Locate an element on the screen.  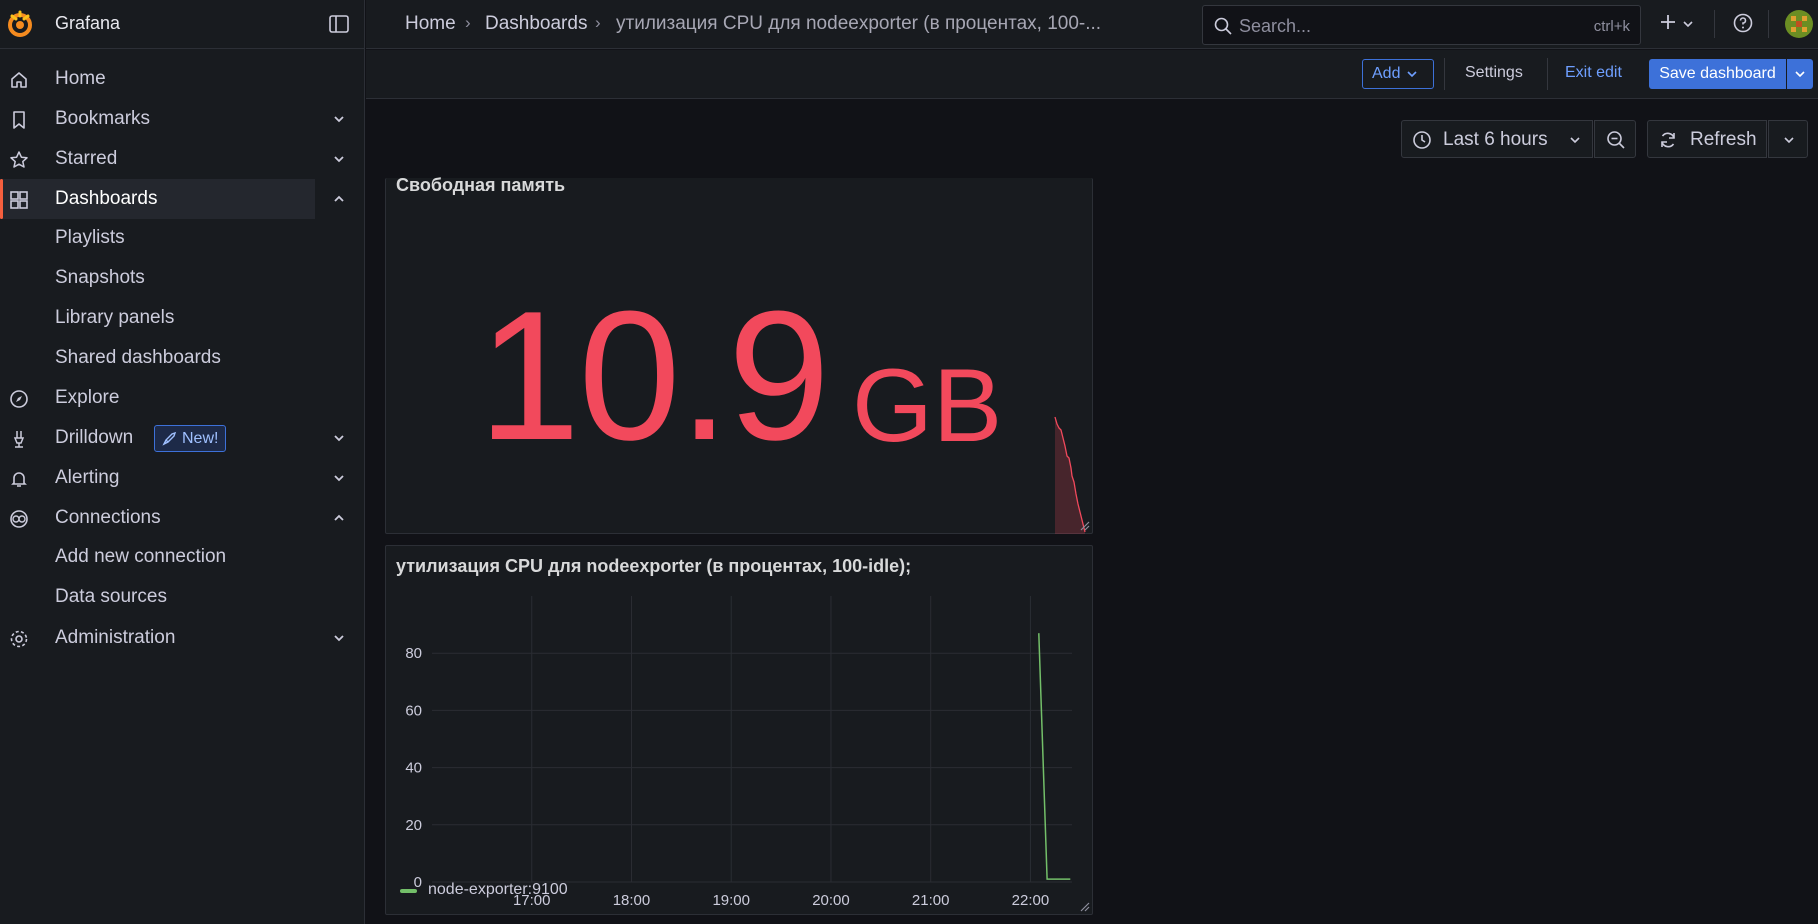
sidebar-item-connections: Connections is located at coordinates (172, 518).